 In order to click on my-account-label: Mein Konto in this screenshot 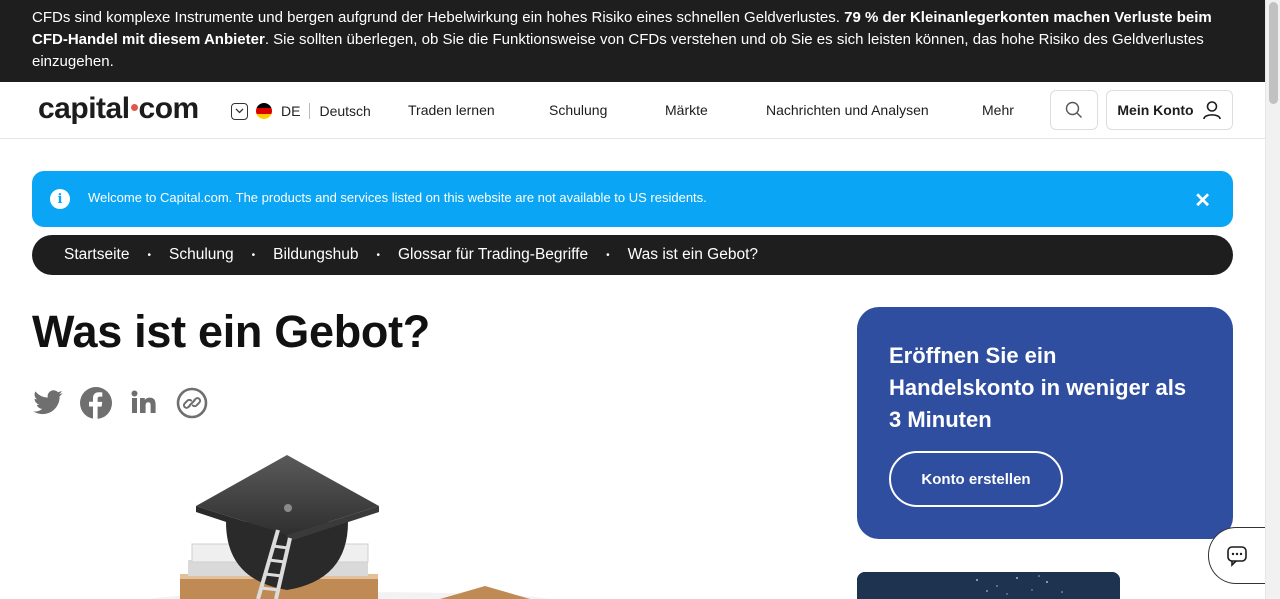, I will do `click(1155, 110)`.